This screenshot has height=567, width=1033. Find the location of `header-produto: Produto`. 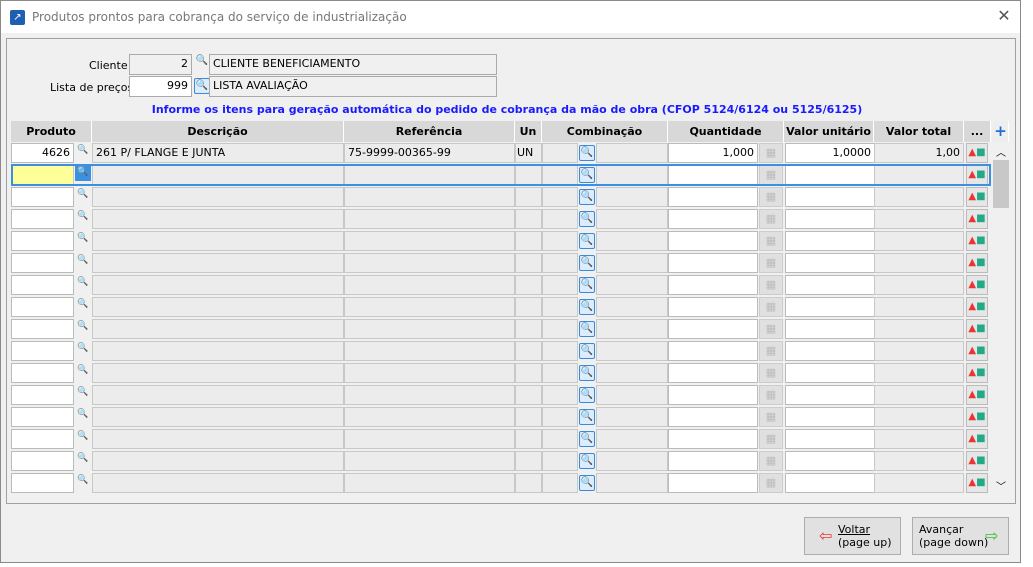

header-produto: Produto is located at coordinates (51, 131).